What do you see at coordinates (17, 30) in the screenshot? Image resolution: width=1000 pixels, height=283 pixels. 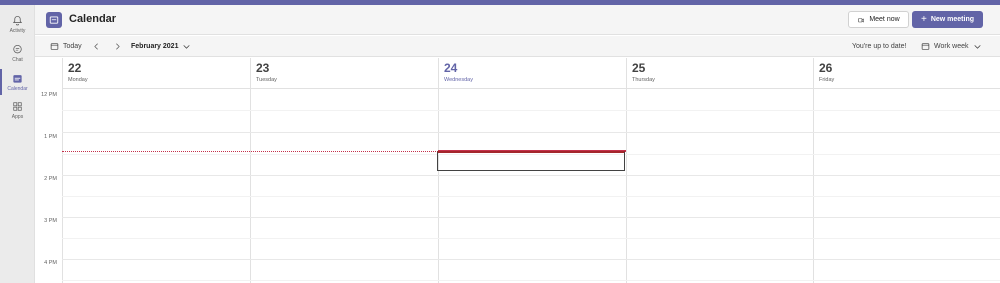 I see `rail-label-activity: Activity` at bounding box center [17, 30].